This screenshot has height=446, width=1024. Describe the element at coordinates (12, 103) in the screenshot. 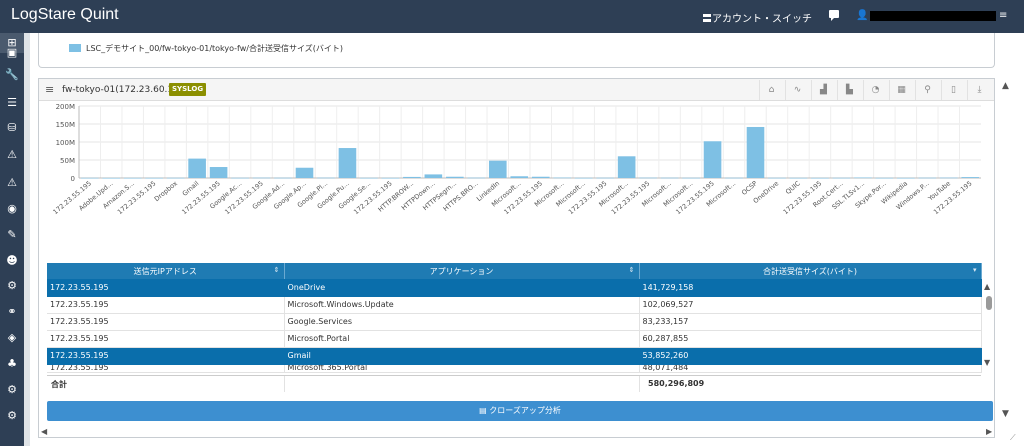

I see `list-icon: ☰` at that location.